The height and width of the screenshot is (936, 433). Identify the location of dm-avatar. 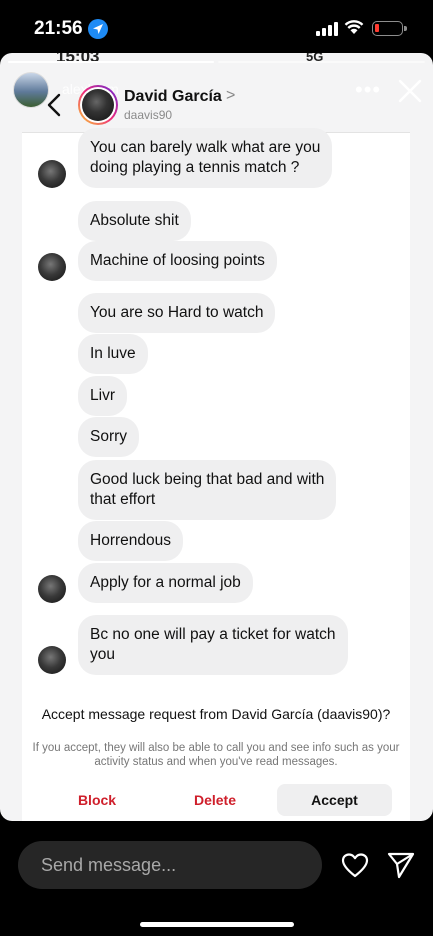
(98, 105).